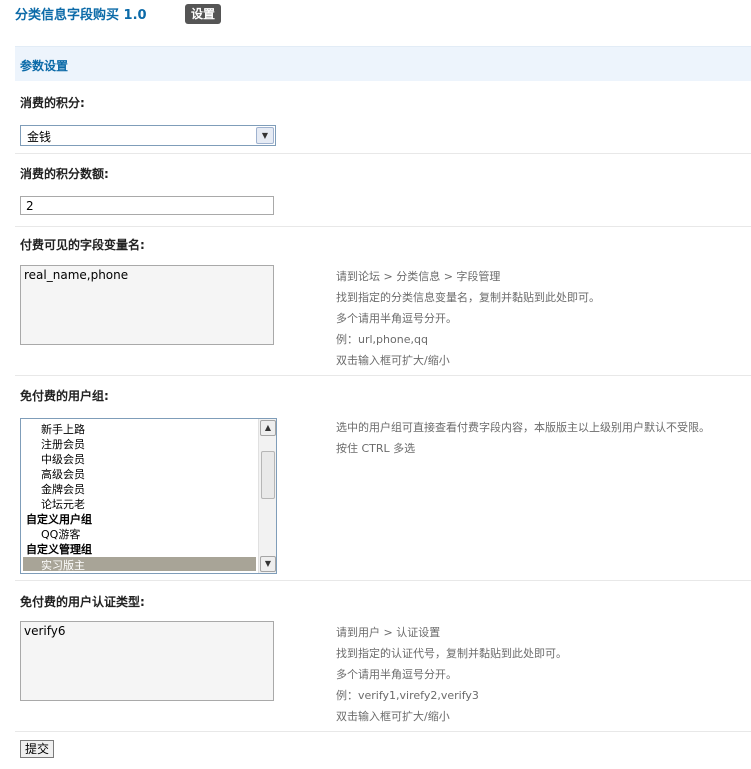  Describe the element at coordinates (468, 297) in the screenshot. I see `hint-line: 找到指定的分类信息变量名，复制并黏贴到此处即可。` at that location.